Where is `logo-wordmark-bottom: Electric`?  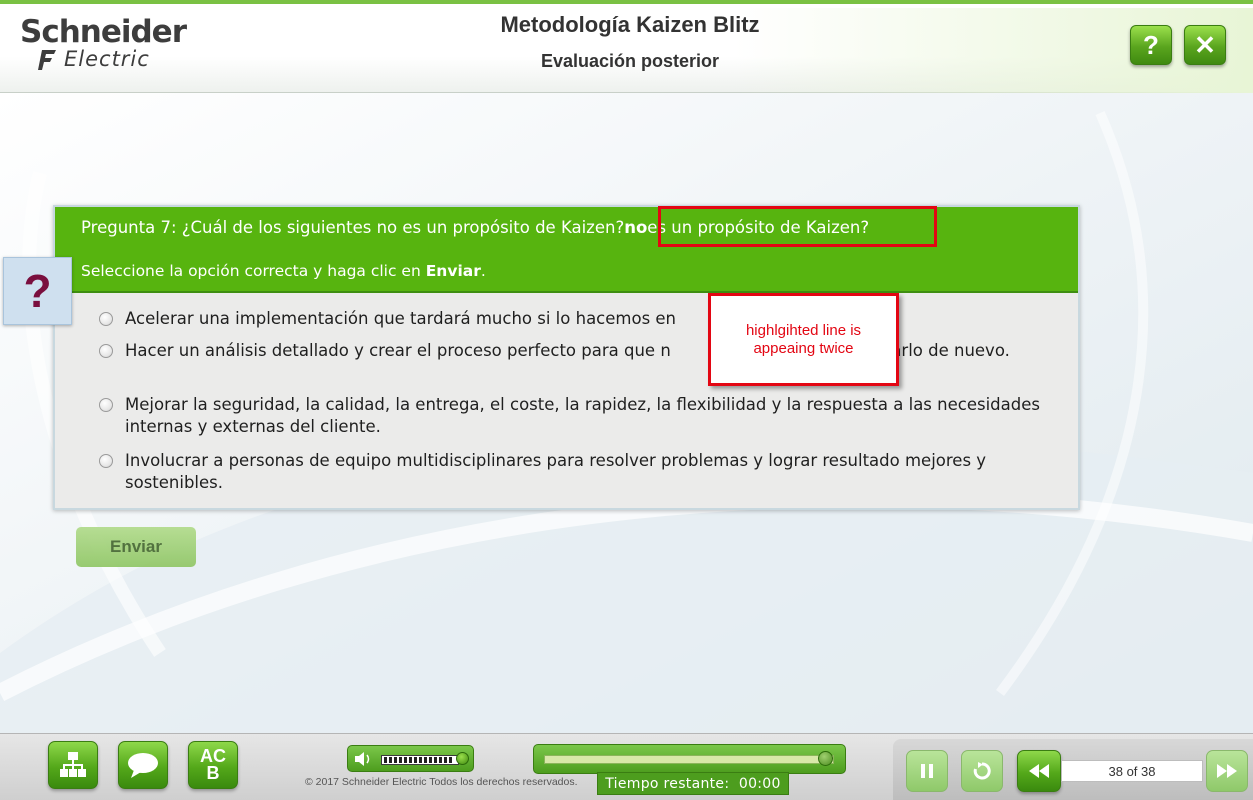
logo-wordmark-bottom: Electric is located at coordinates (107, 59).